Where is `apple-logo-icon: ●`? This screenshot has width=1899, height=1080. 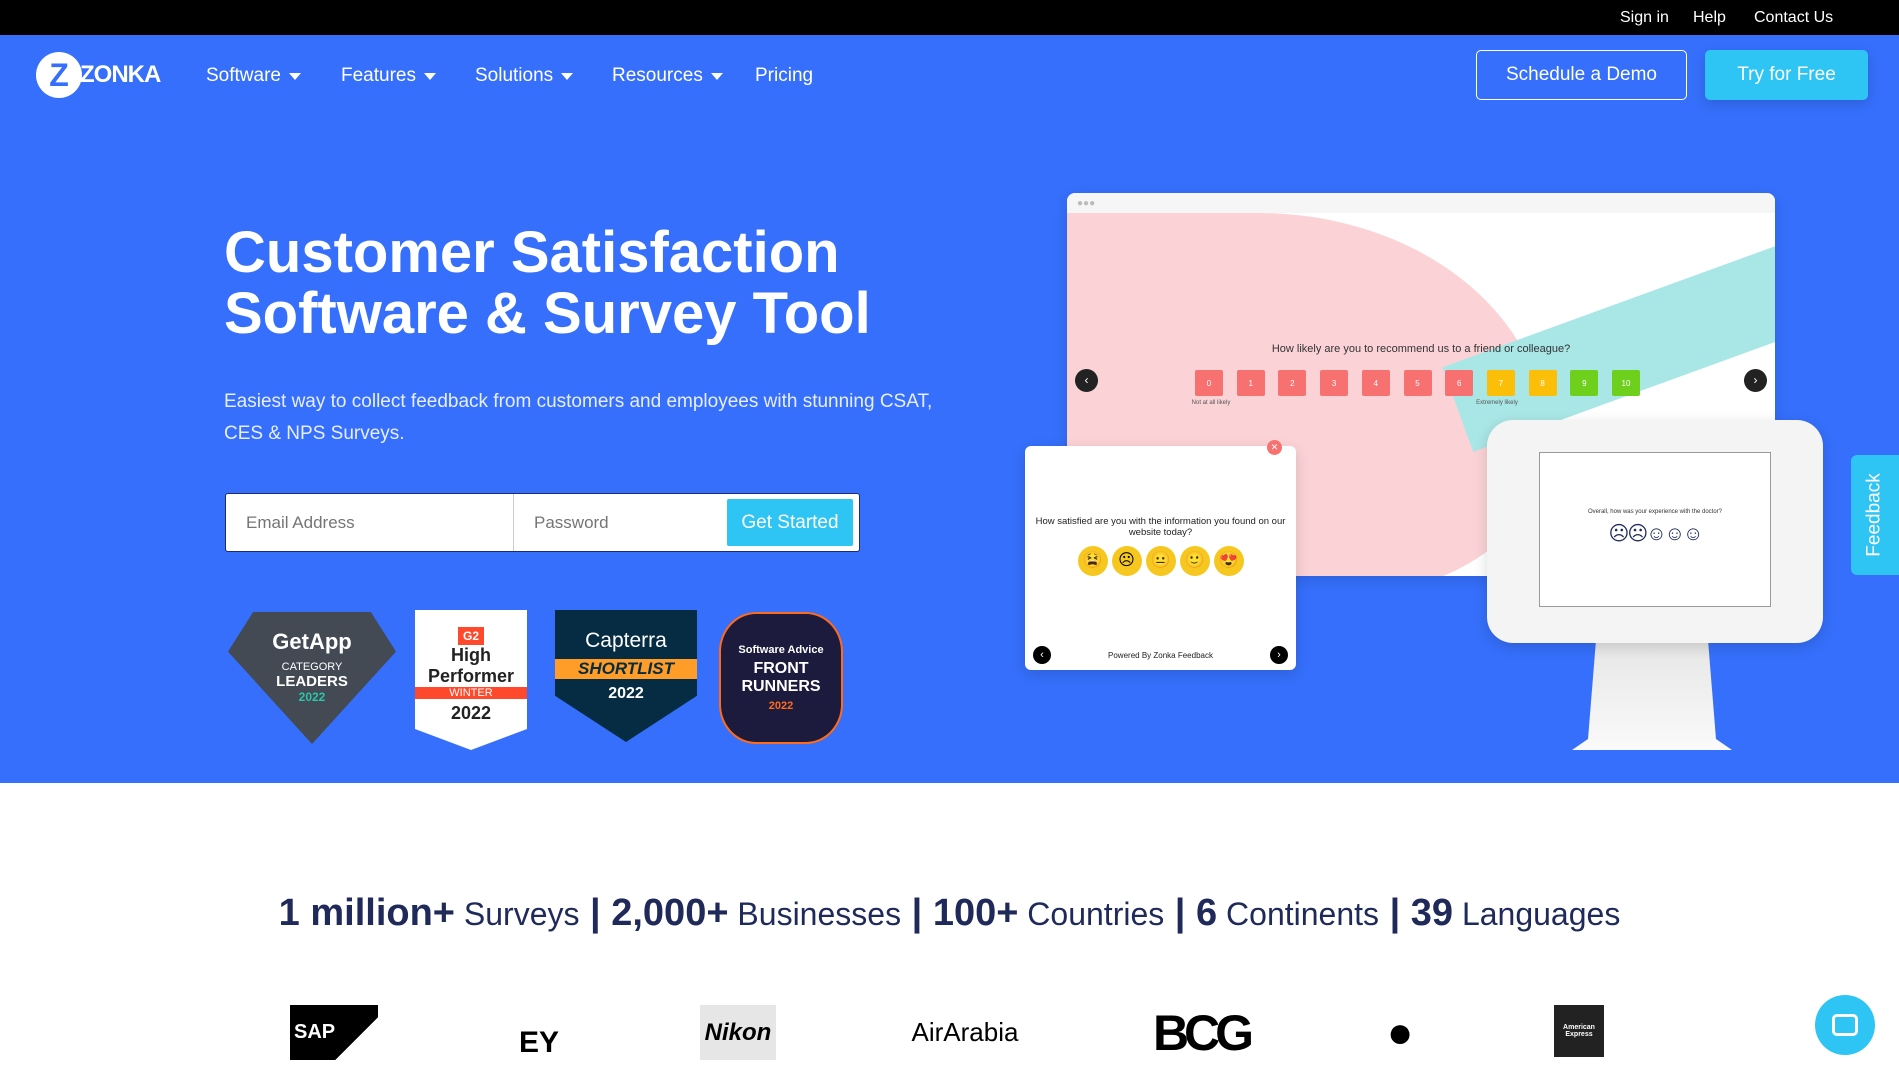
apple-logo-icon: ● is located at coordinates (1400, 1032).